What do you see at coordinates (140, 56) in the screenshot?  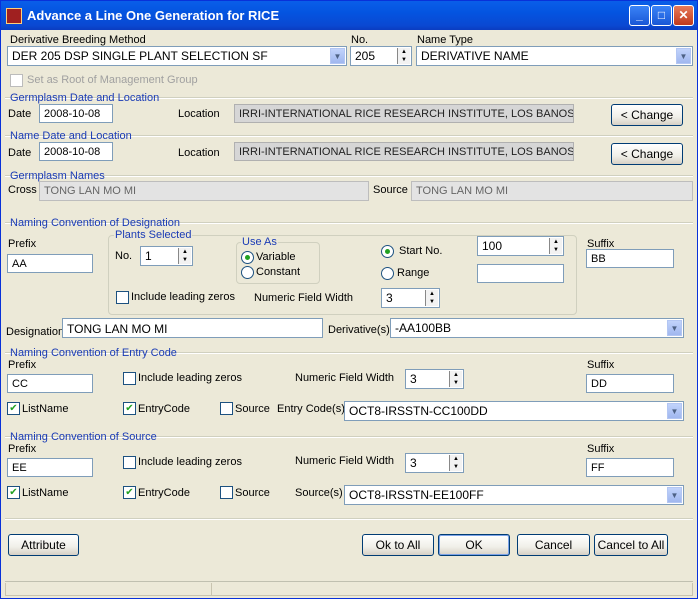 I see `breeding-method-value: DER 205 DSP SINGLE PLANT SELECTION SF` at bounding box center [140, 56].